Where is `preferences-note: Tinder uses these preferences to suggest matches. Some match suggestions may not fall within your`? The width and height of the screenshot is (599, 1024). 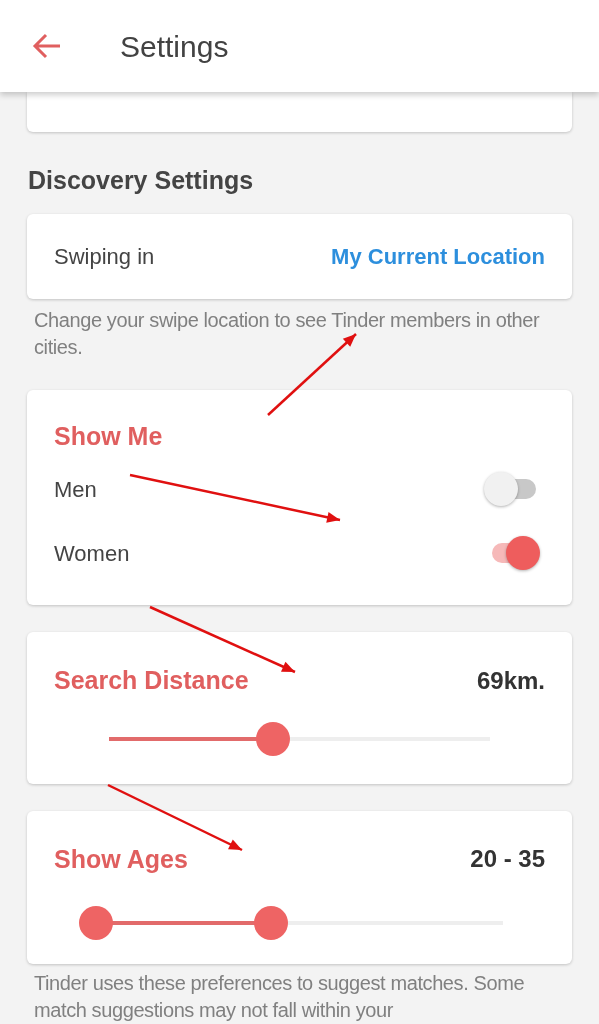
preferences-note: Tinder uses these preferences to suggest matches. Some match suggestions may not fall within your is located at coordinates (279, 997).